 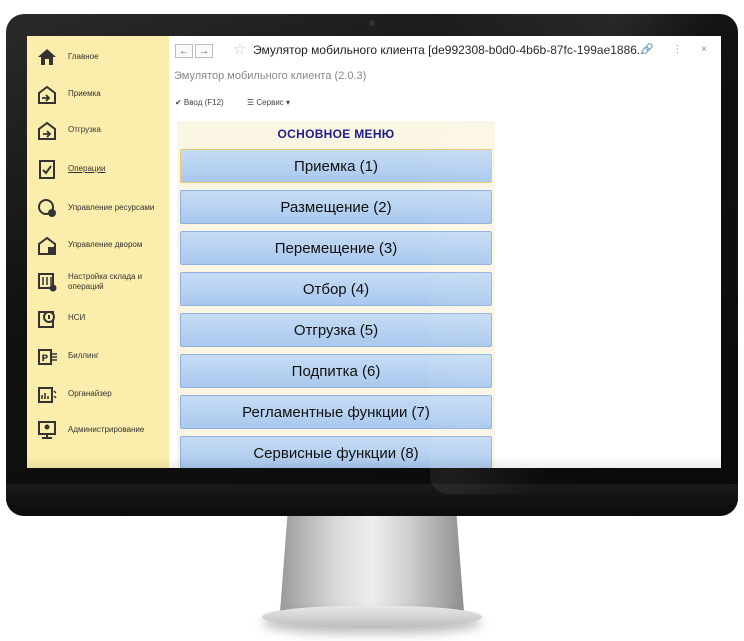 What do you see at coordinates (336, 207) in the screenshot?
I see `menu-button-placement: Размещение (2)` at bounding box center [336, 207].